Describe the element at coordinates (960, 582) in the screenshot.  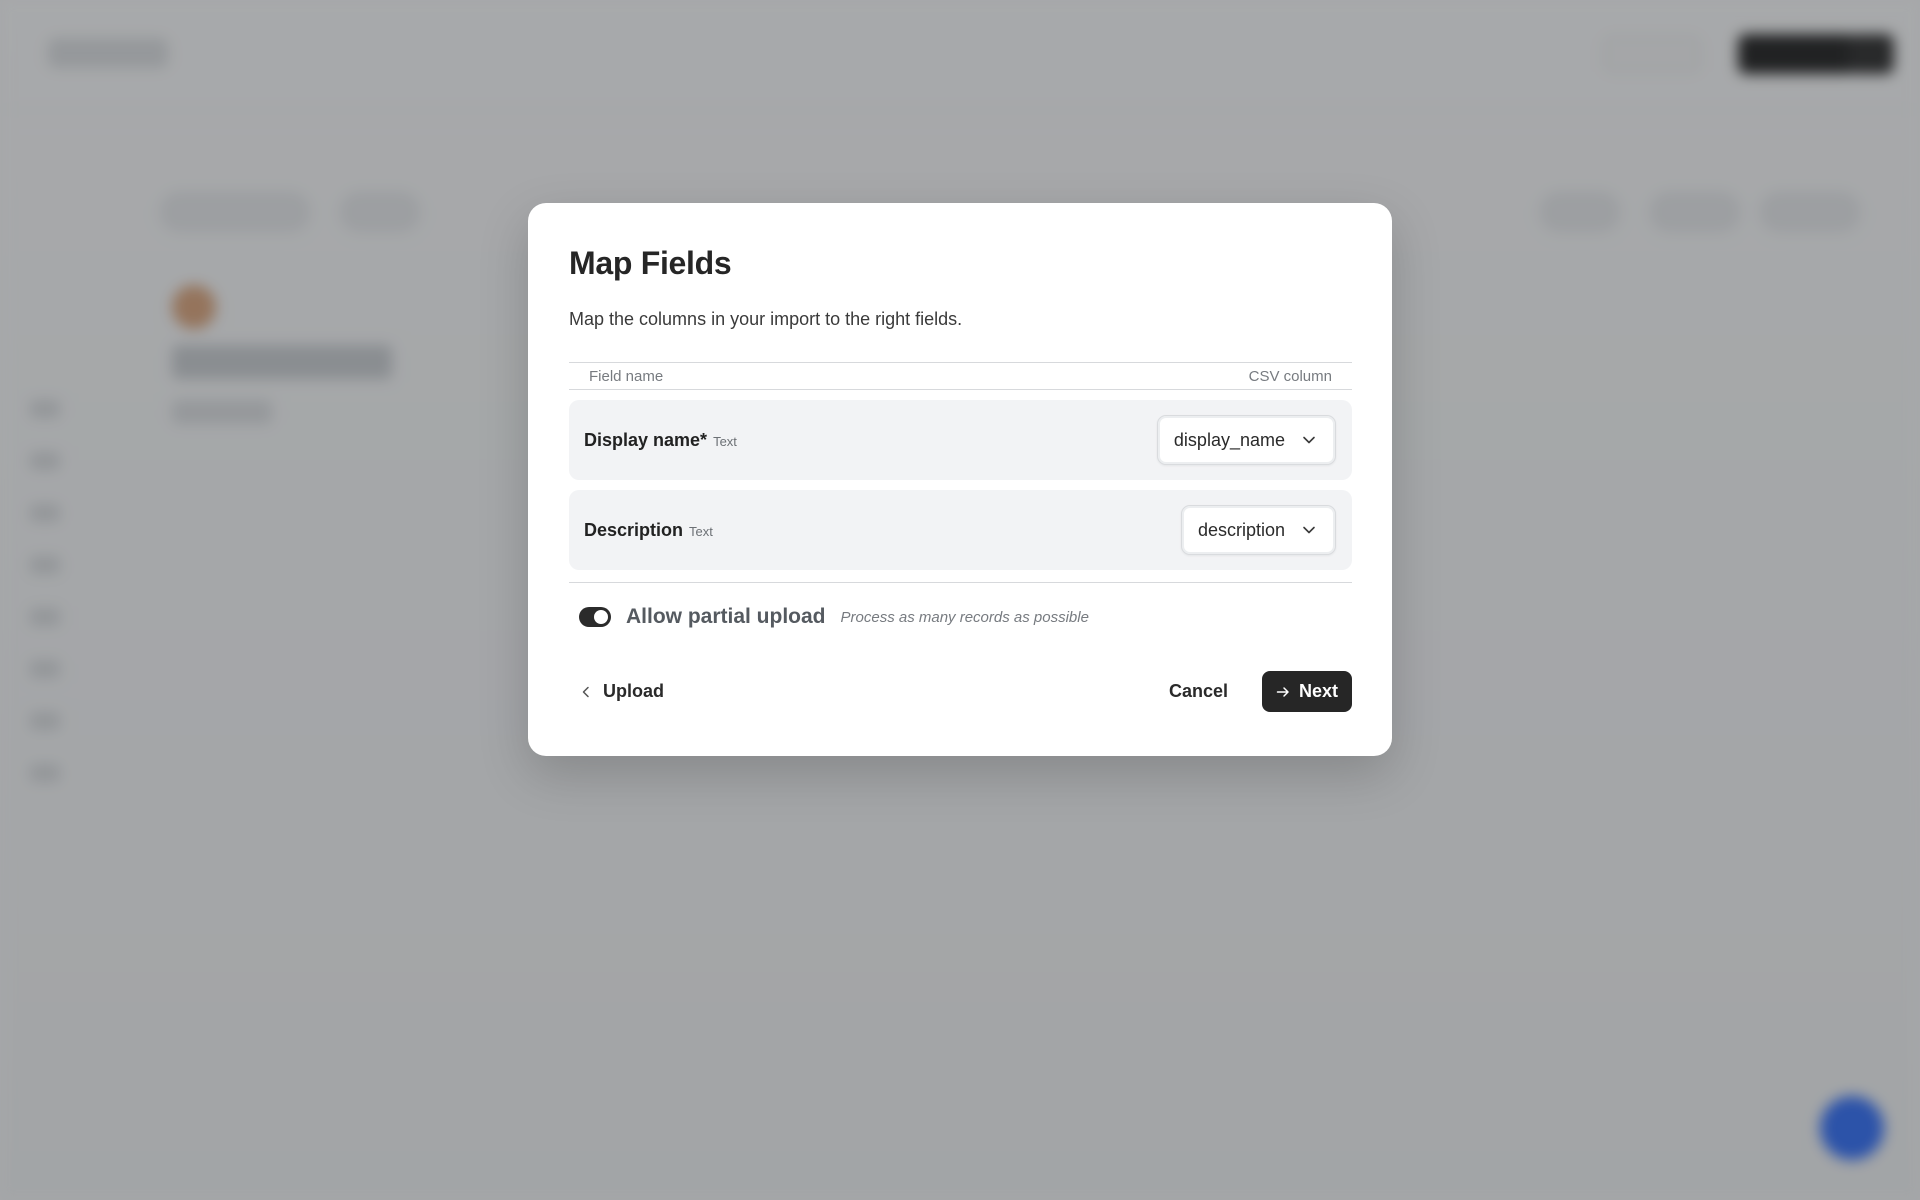
I see `divider` at that location.